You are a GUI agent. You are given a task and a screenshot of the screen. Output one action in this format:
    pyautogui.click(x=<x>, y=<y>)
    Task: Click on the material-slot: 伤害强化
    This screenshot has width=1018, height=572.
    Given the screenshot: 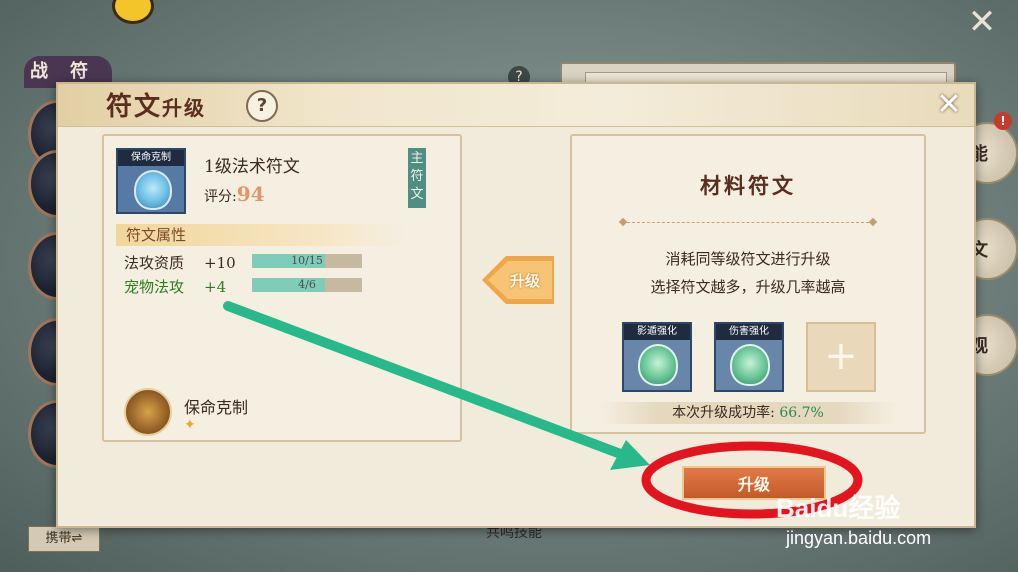 What is the action you would take?
    pyautogui.click(x=749, y=357)
    